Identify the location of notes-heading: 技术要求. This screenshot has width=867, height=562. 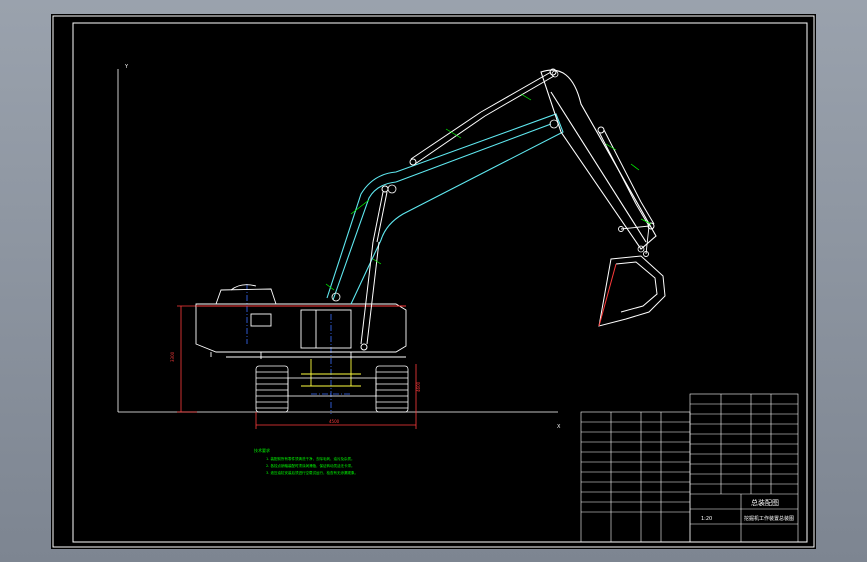
(262, 450).